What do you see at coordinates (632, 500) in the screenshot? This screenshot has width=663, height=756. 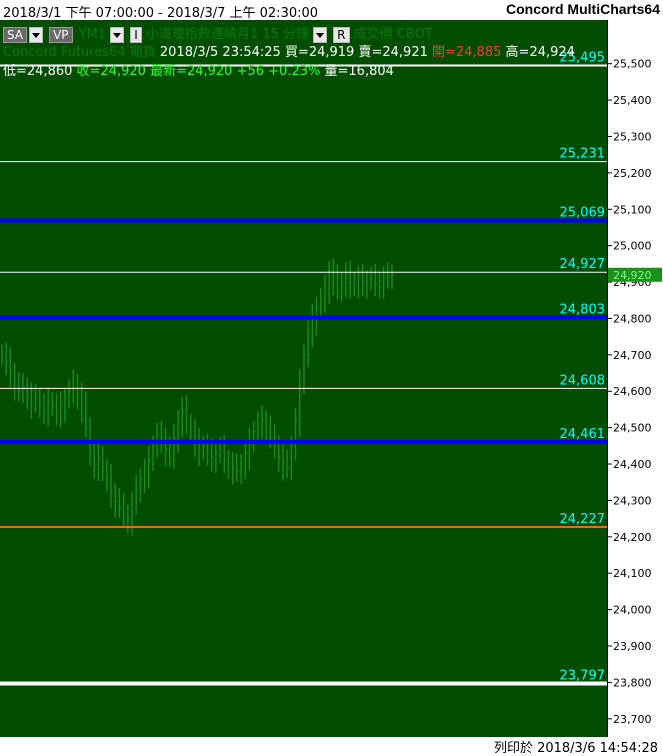 I see `axis-tick-label: 24,300` at bounding box center [632, 500].